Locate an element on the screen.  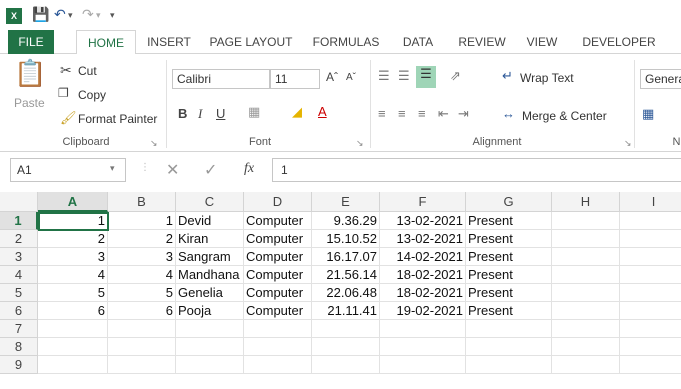
cell-b9 is located at coordinates (142, 365).